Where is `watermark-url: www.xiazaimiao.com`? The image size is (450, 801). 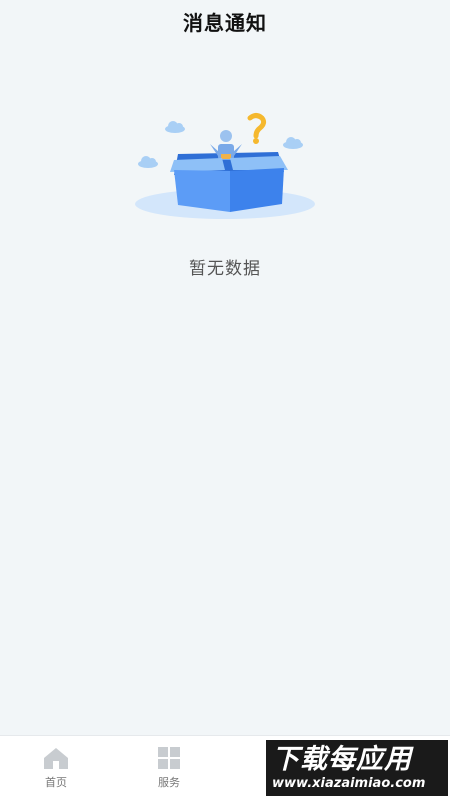
watermark-url: www.xiazaimiao.com is located at coordinates (349, 783).